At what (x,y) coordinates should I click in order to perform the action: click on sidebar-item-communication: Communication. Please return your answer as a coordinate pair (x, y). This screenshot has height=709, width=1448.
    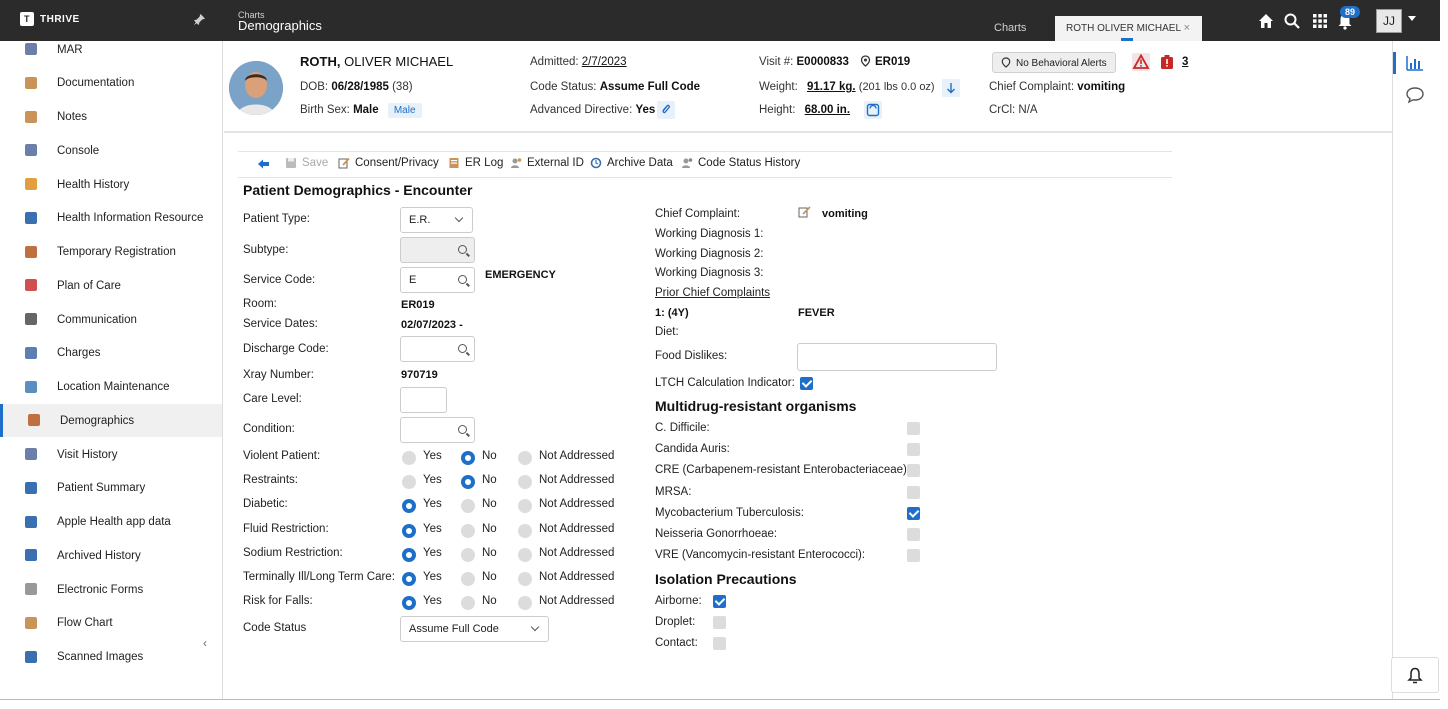
    Looking at the image, I should click on (111, 319).